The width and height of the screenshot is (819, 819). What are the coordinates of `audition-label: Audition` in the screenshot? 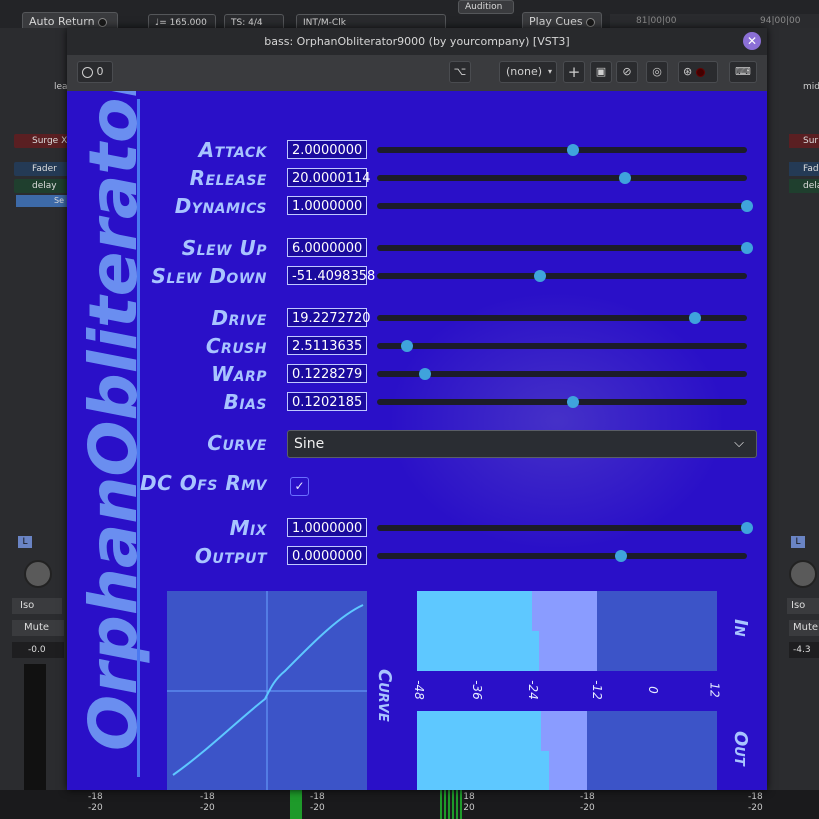 It's located at (484, 7).